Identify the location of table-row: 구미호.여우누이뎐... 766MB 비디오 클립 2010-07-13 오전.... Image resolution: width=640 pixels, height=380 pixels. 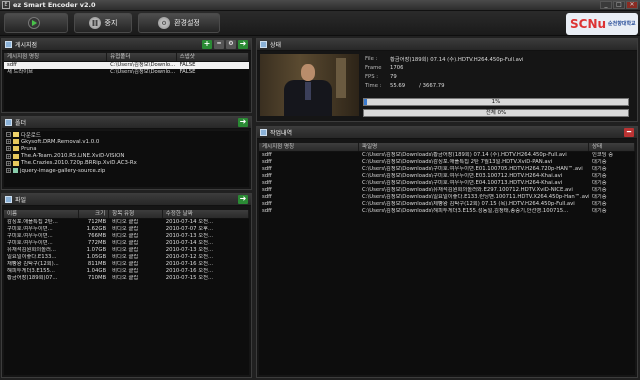
(126, 236).